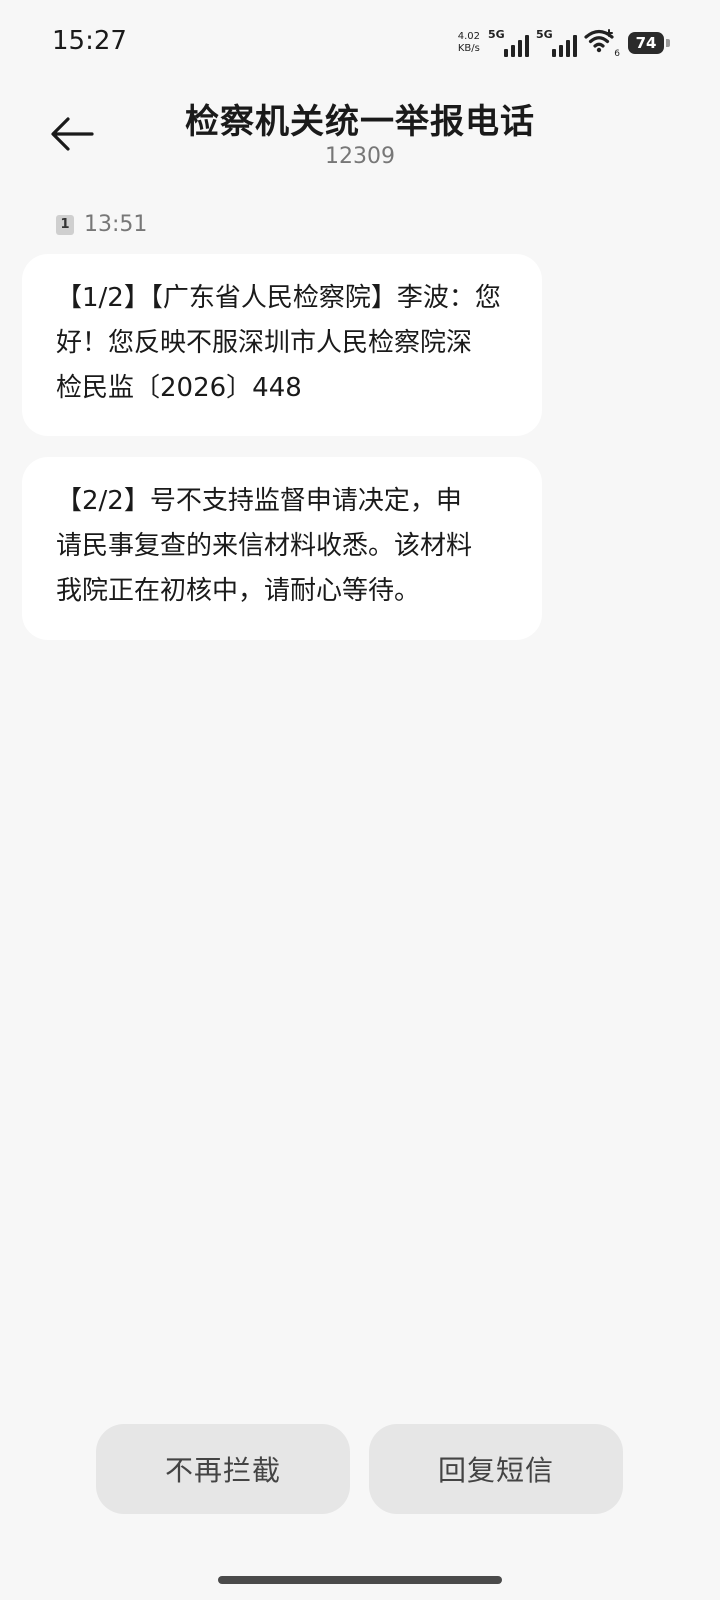 The image size is (720, 1600). What do you see at coordinates (259, 501) in the screenshot?
I see `message-line: 【2/2】号不支持监督申请决定，申` at bounding box center [259, 501].